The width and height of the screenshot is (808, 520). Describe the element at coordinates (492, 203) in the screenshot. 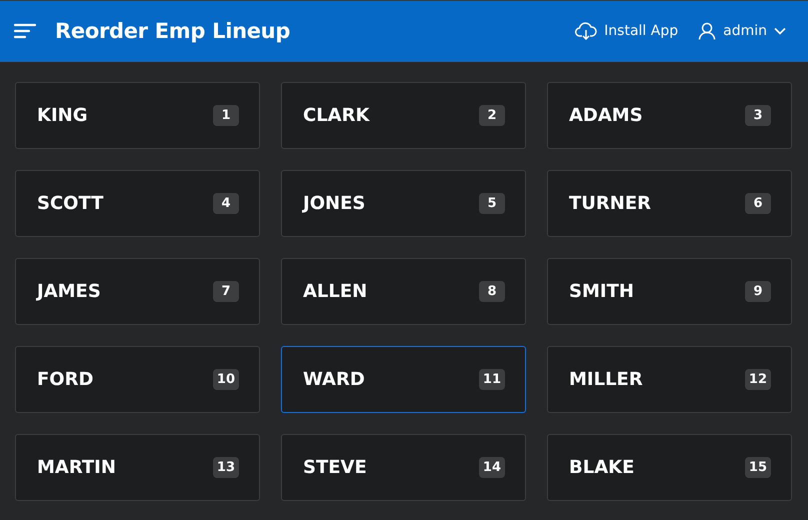

I see `order-badge: 5` at that location.